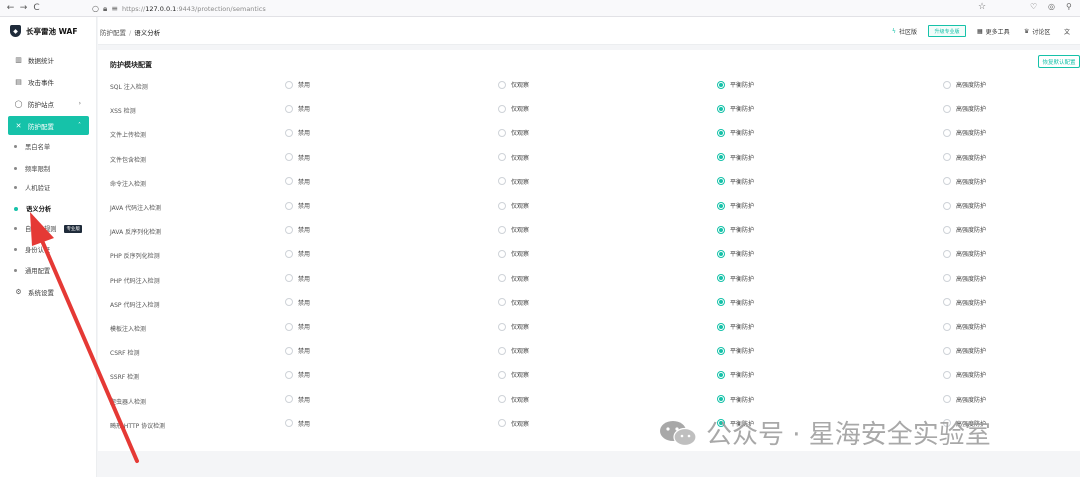 Image resolution: width=1080 pixels, height=477 pixels. Describe the element at coordinates (48, 59) in the screenshot. I see `sidebar-item-dashboard: ▥ 数据统计` at that location.